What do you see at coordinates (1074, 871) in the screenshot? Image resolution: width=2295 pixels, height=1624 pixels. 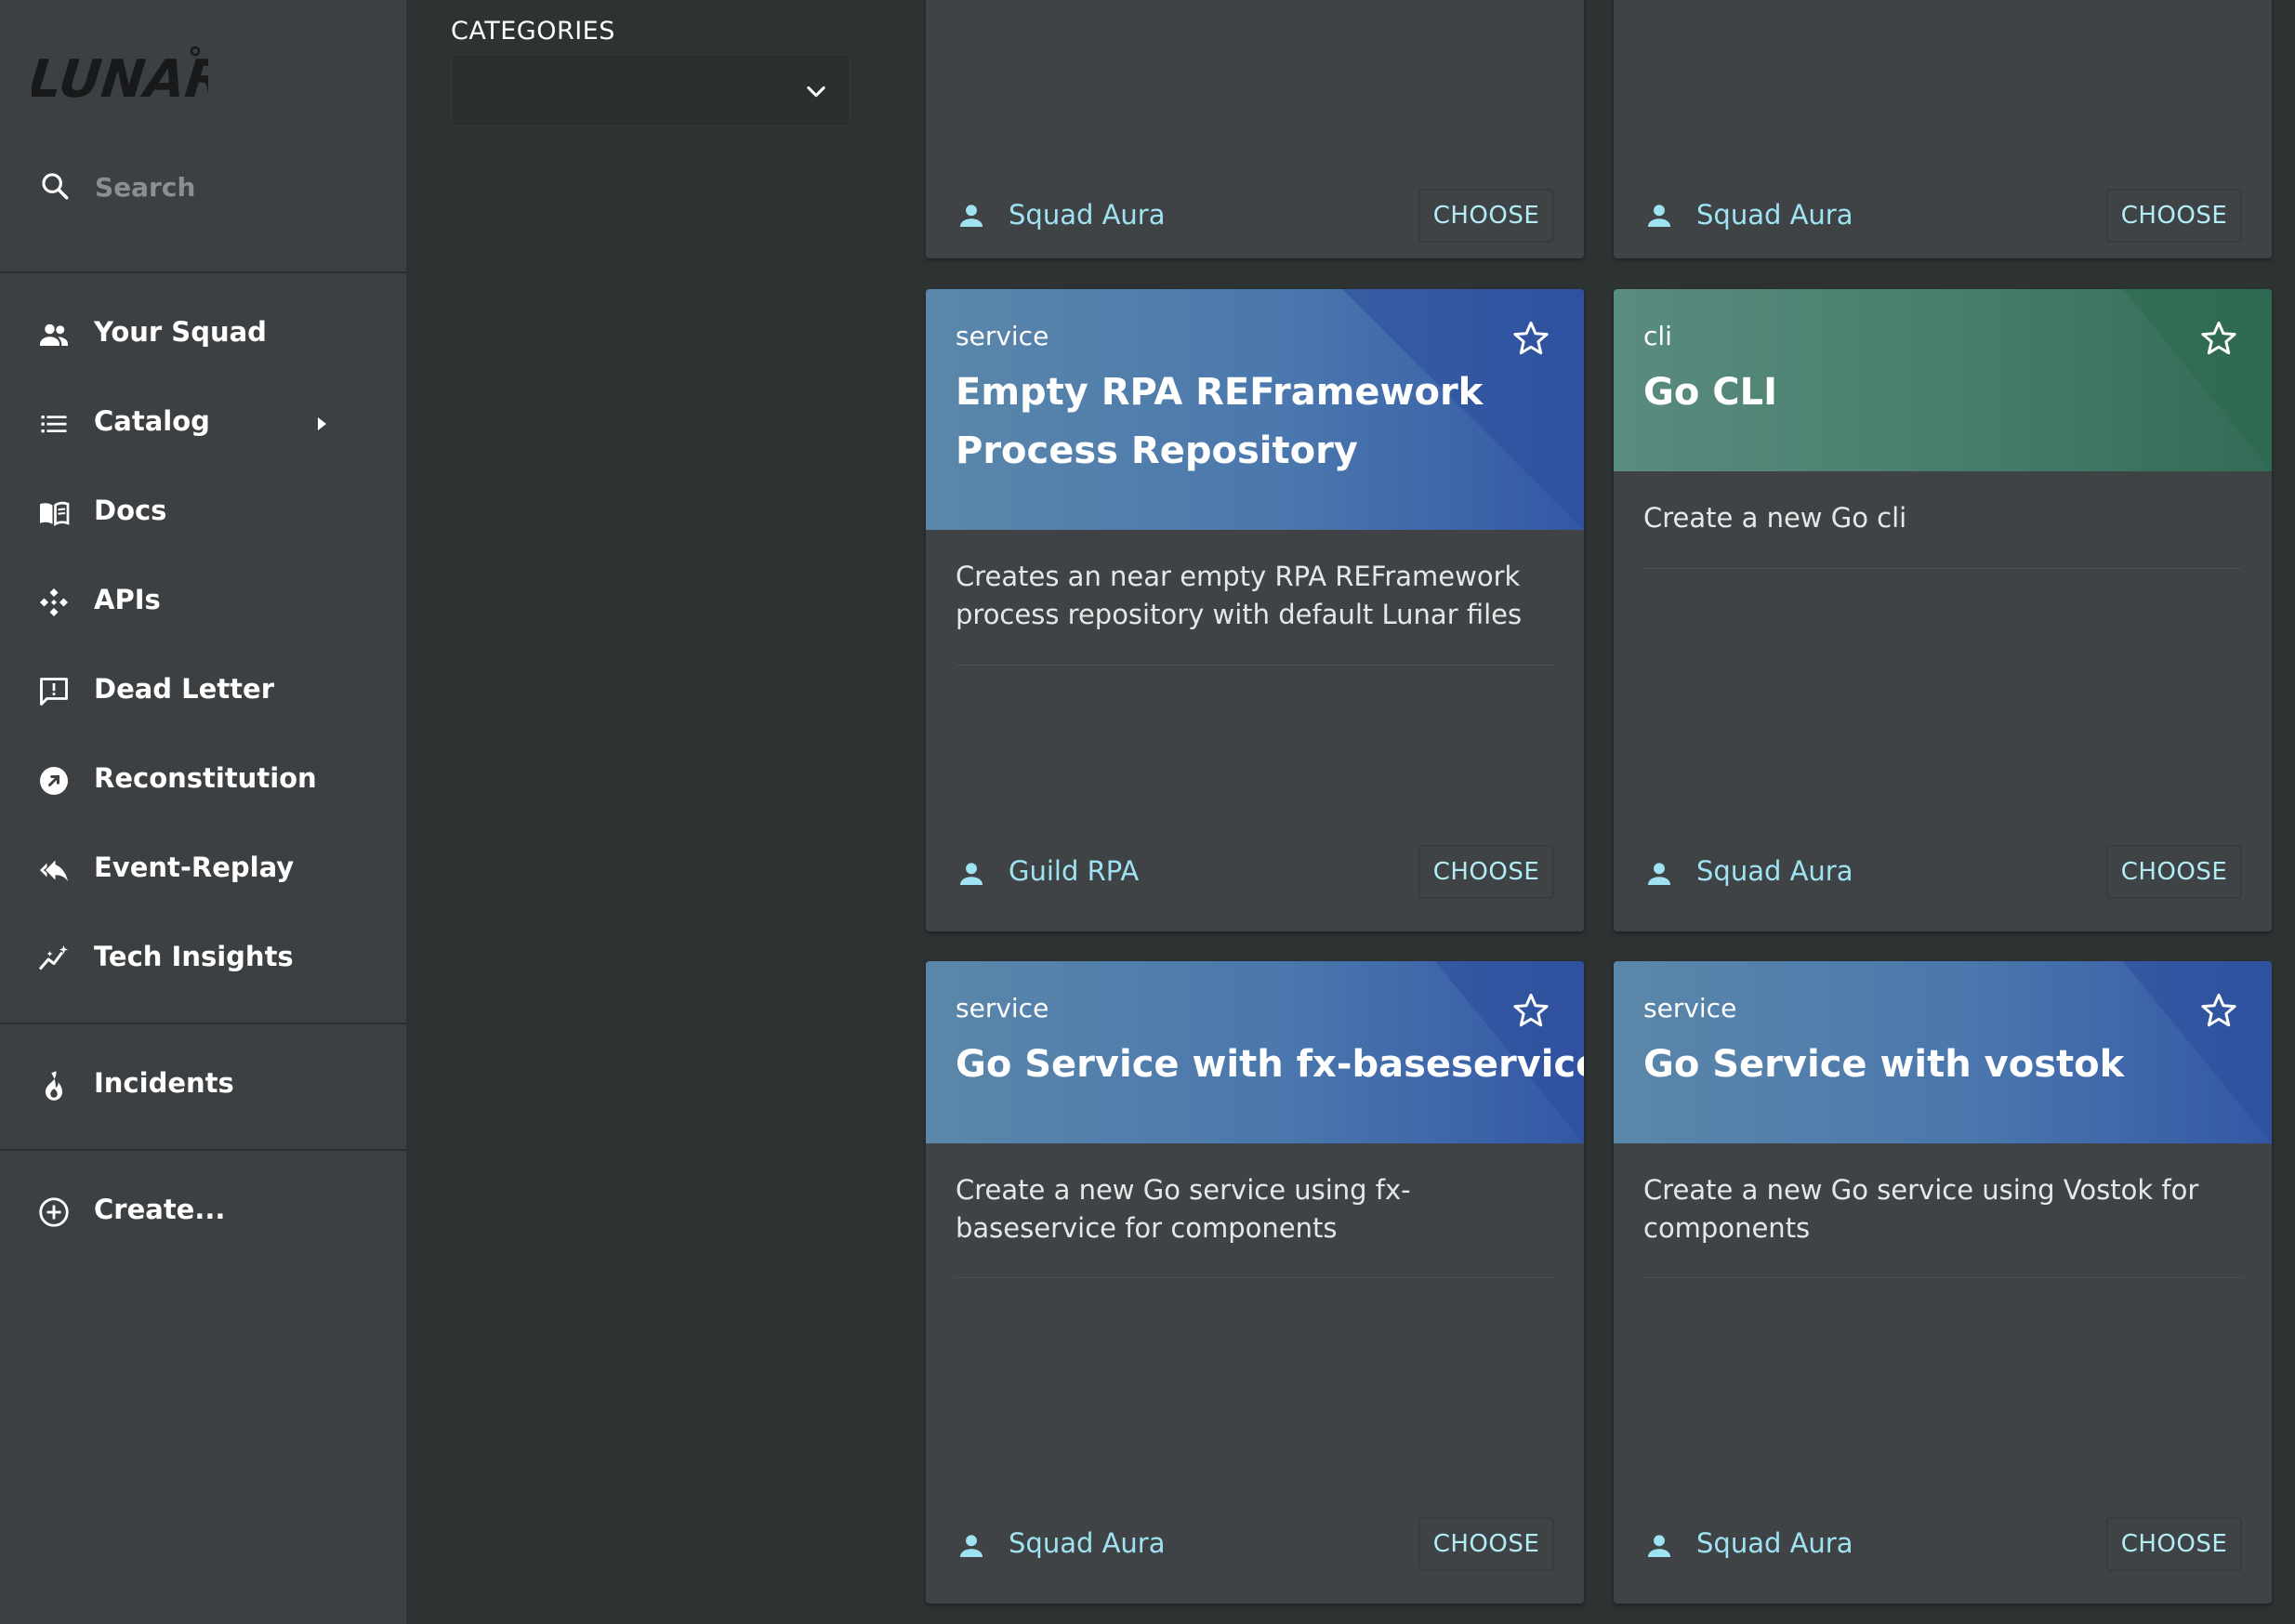 I see `owner-name: Guild RPA` at bounding box center [1074, 871].